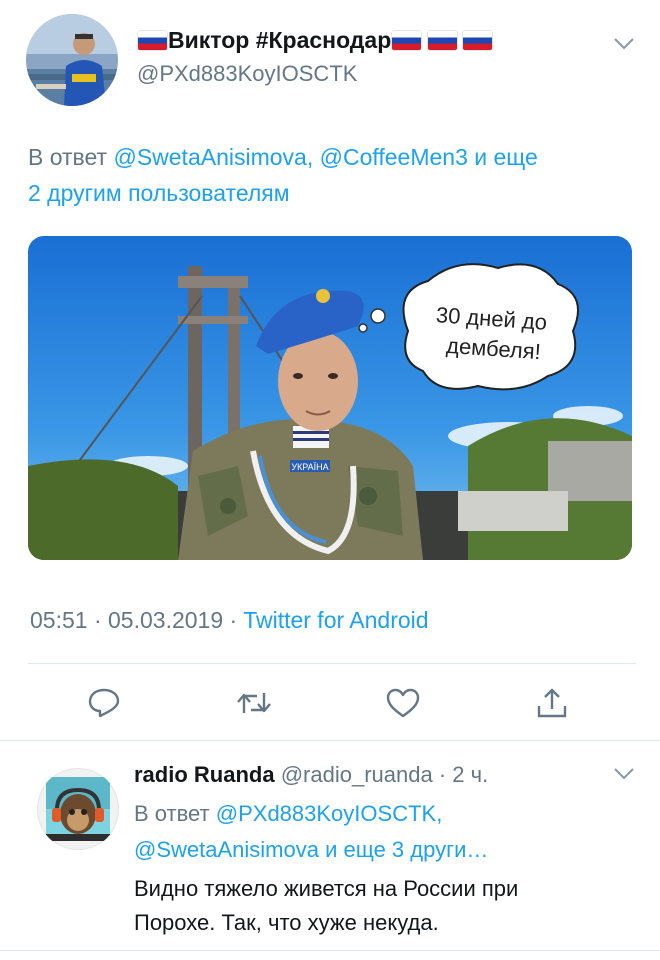 This screenshot has width=660, height=960. I want to click on author-name: Виктор #Краснодар, so click(280, 40).